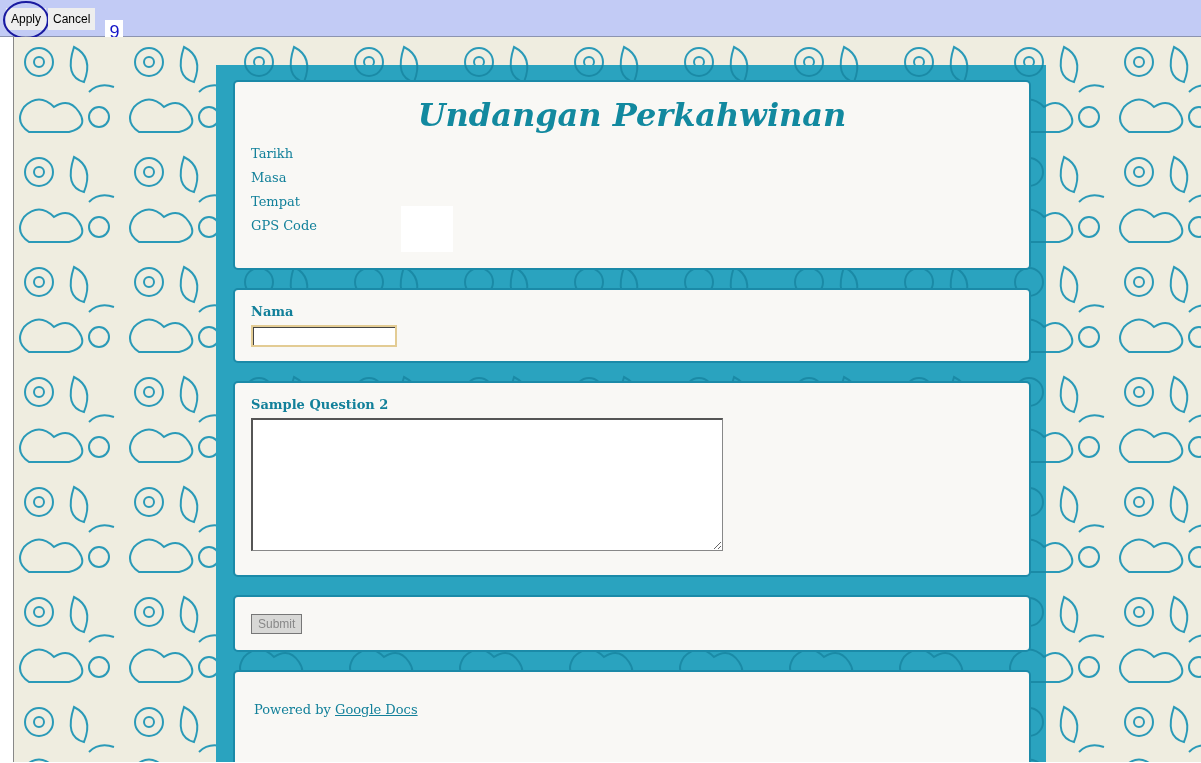 The width and height of the screenshot is (1201, 763). I want to click on detail-label: Tempat, so click(275, 202).